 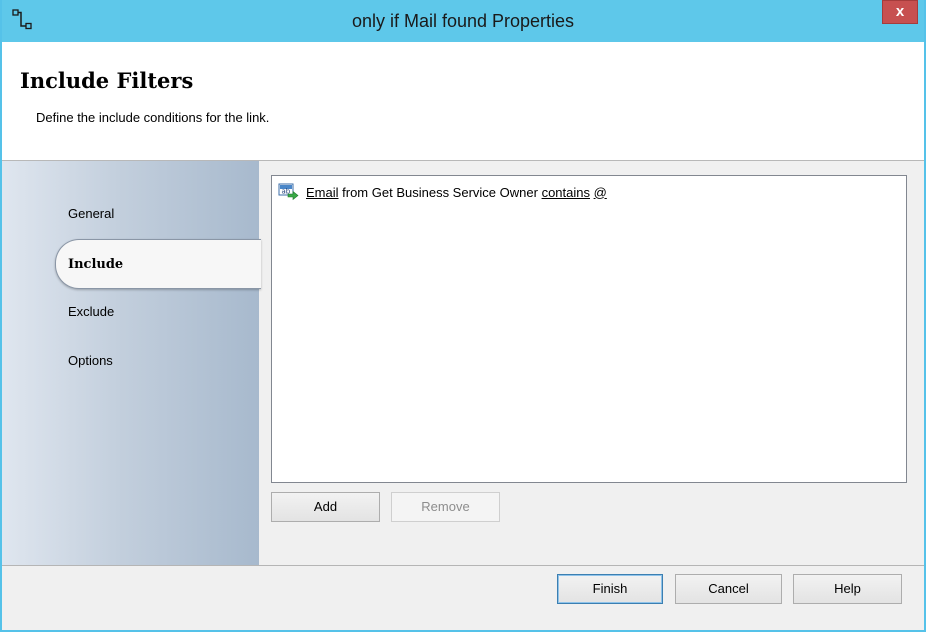 What do you see at coordinates (900, 12) in the screenshot?
I see `close-button: x` at bounding box center [900, 12].